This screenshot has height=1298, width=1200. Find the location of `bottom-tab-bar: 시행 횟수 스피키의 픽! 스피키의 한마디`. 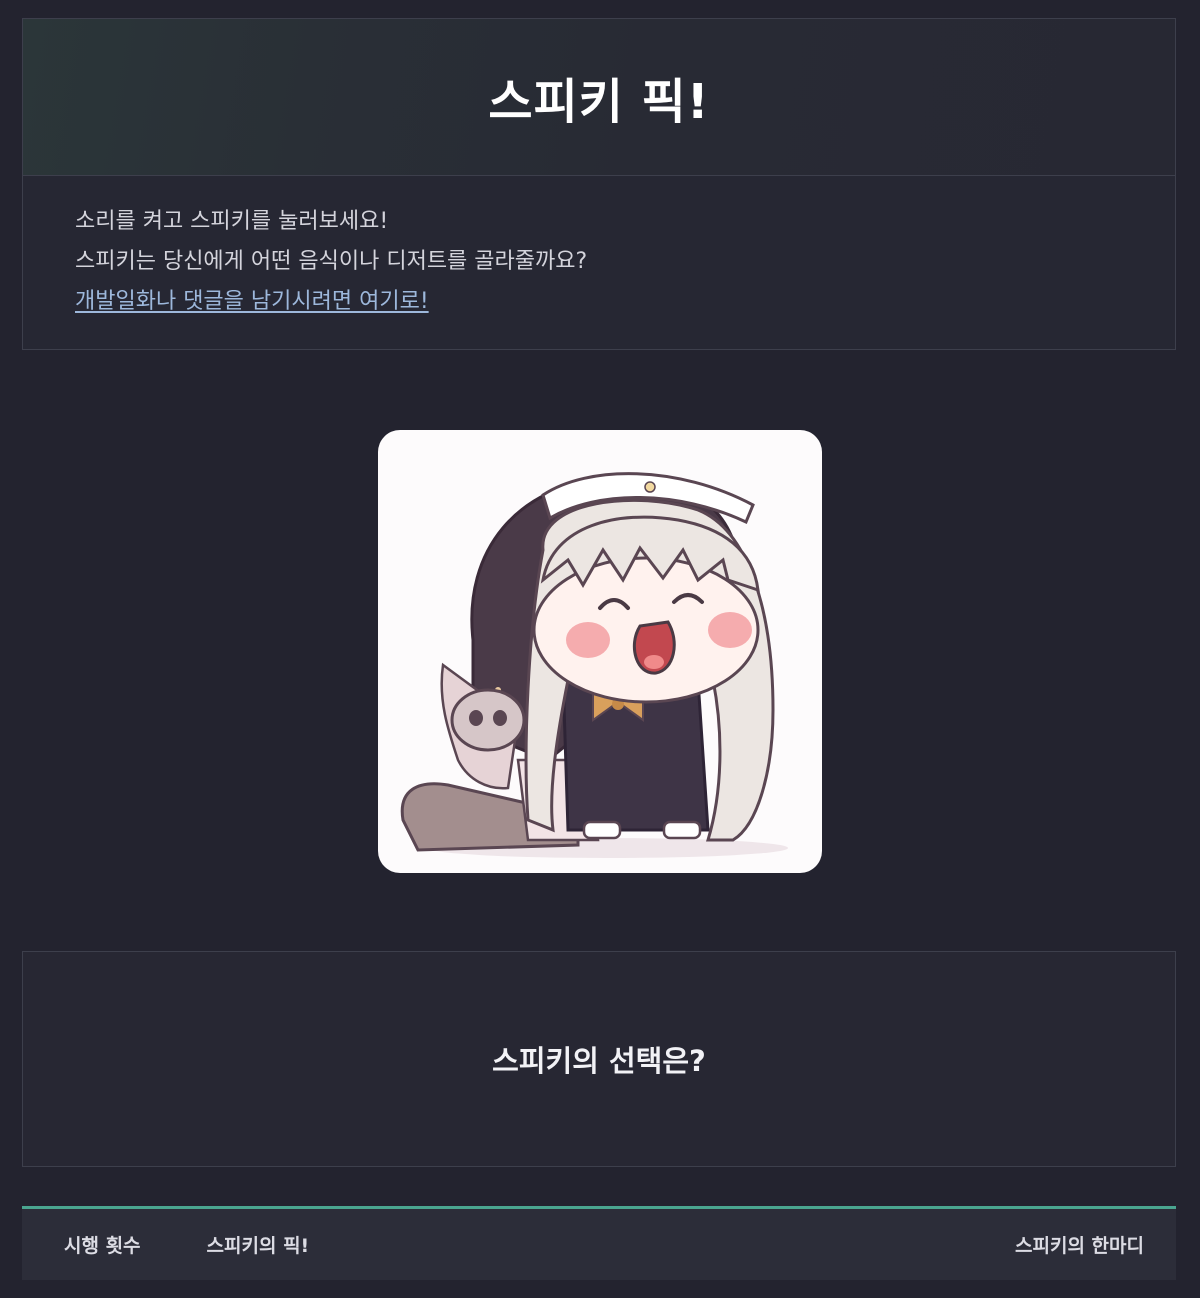

bottom-tab-bar: 시행 횟수 스피키의 픽! 스피키의 한마디 is located at coordinates (599, 1243).